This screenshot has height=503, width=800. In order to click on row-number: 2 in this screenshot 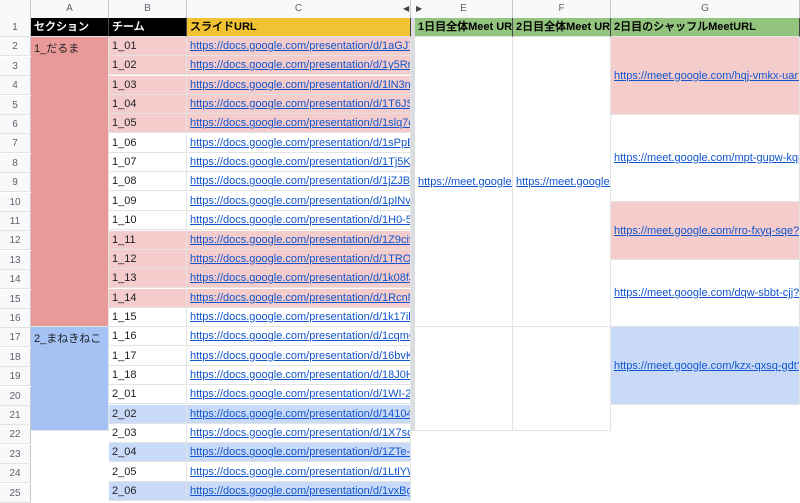, I will do `click(15, 47)`.